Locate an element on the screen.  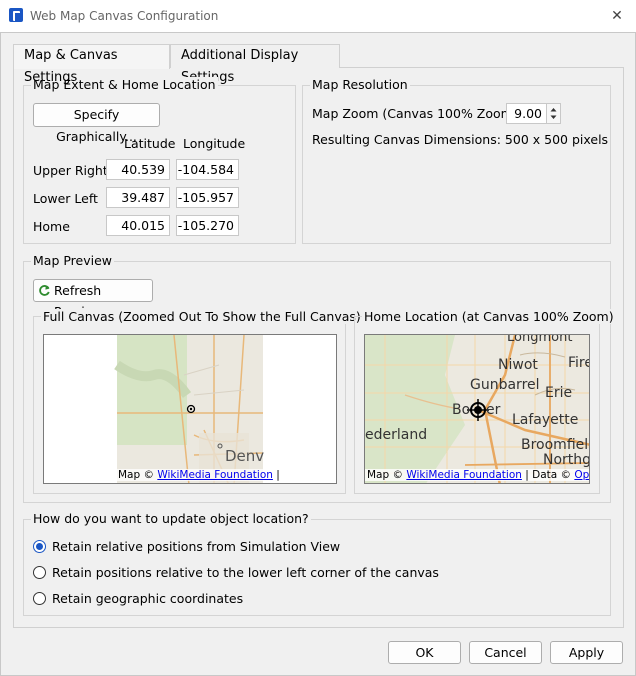
home-map-attribution-link: WikiMedia Foundation is located at coordinates (464, 475).